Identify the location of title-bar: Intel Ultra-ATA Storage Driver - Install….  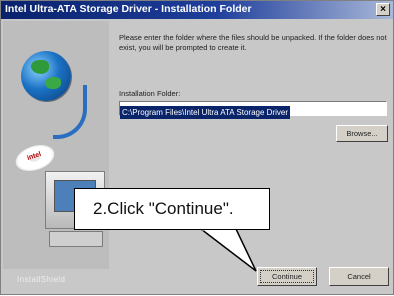
(197, 10).